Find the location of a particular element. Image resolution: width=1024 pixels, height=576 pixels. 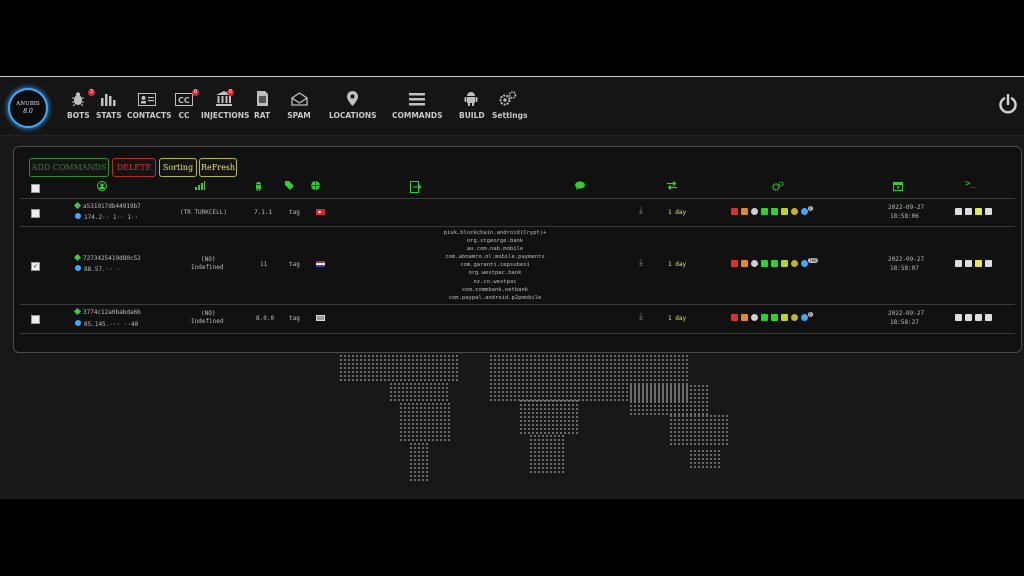

action-icons: 0 is located at coordinates (772, 210).